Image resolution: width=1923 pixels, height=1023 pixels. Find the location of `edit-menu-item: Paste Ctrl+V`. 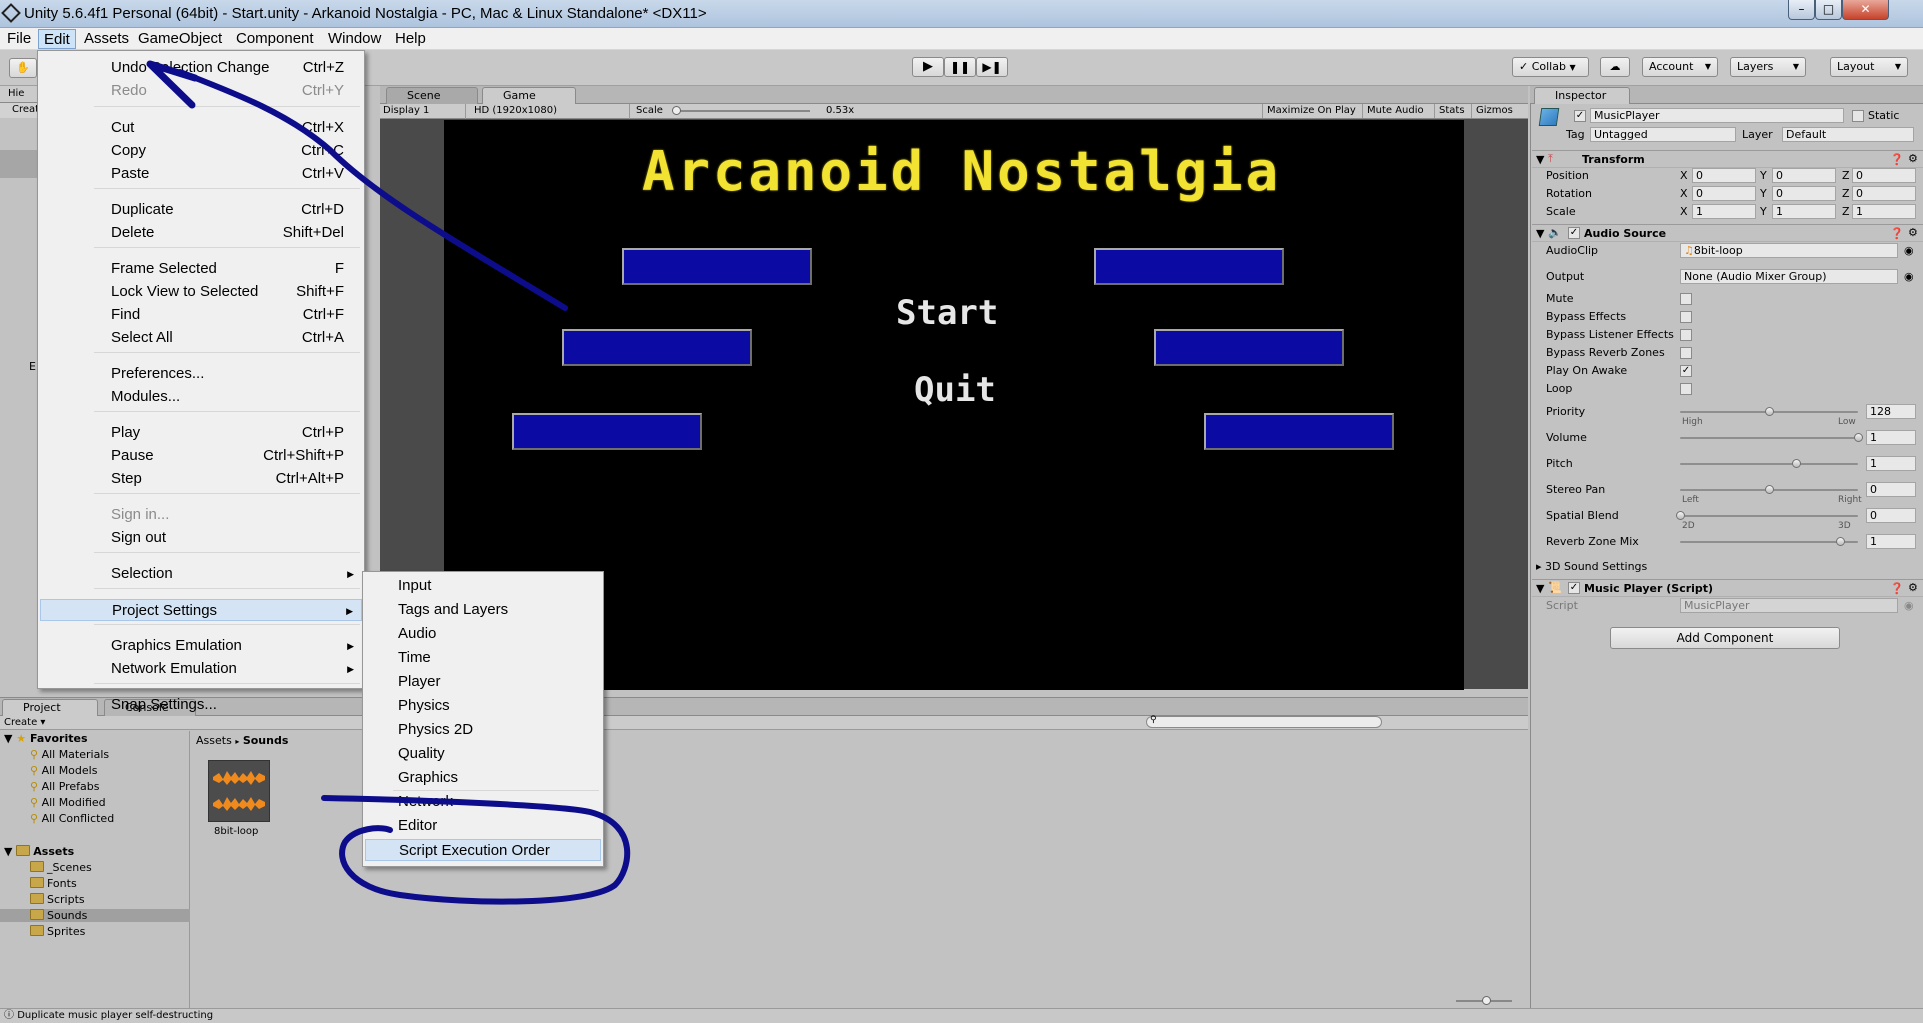

edit-menu-item: Paste Ctrl+V is located at coordinates (201, 174).